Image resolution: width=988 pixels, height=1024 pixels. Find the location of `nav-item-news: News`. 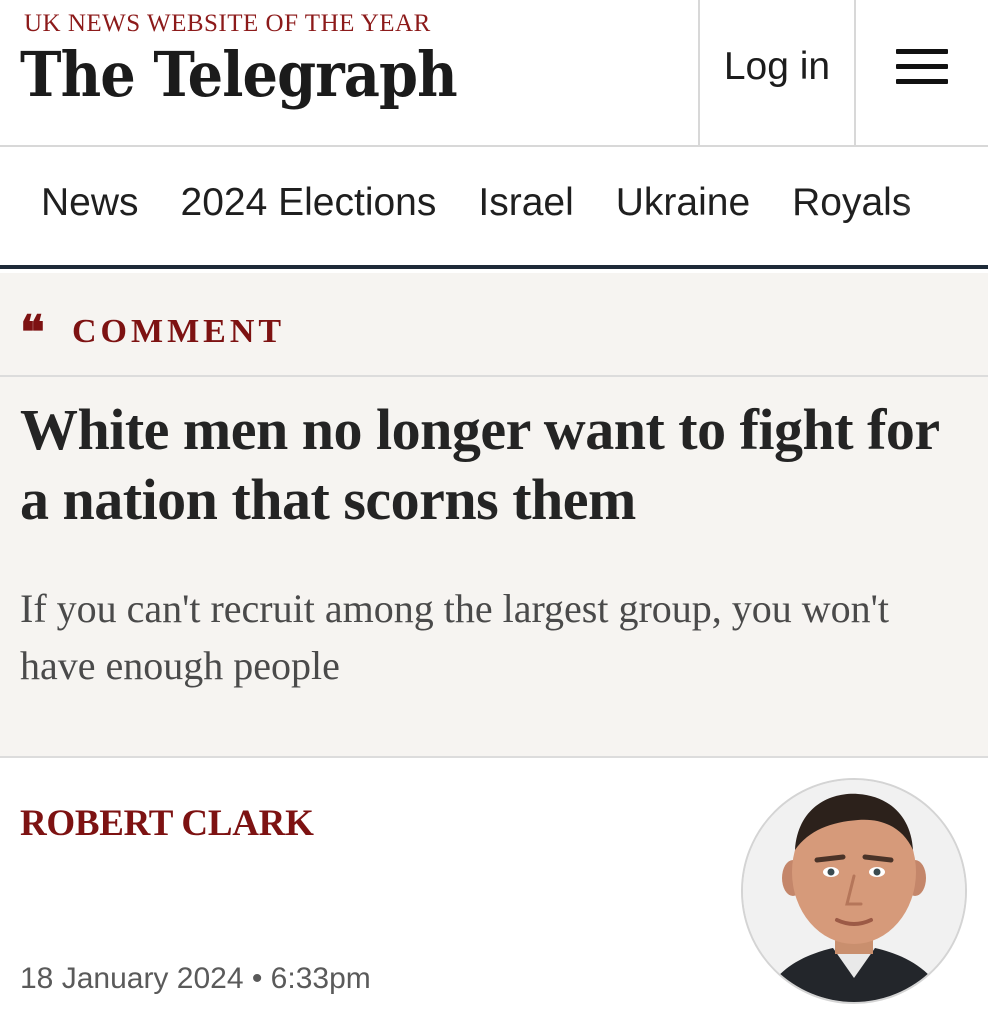

nav-item-news: News is located at coordinates (90, 203).